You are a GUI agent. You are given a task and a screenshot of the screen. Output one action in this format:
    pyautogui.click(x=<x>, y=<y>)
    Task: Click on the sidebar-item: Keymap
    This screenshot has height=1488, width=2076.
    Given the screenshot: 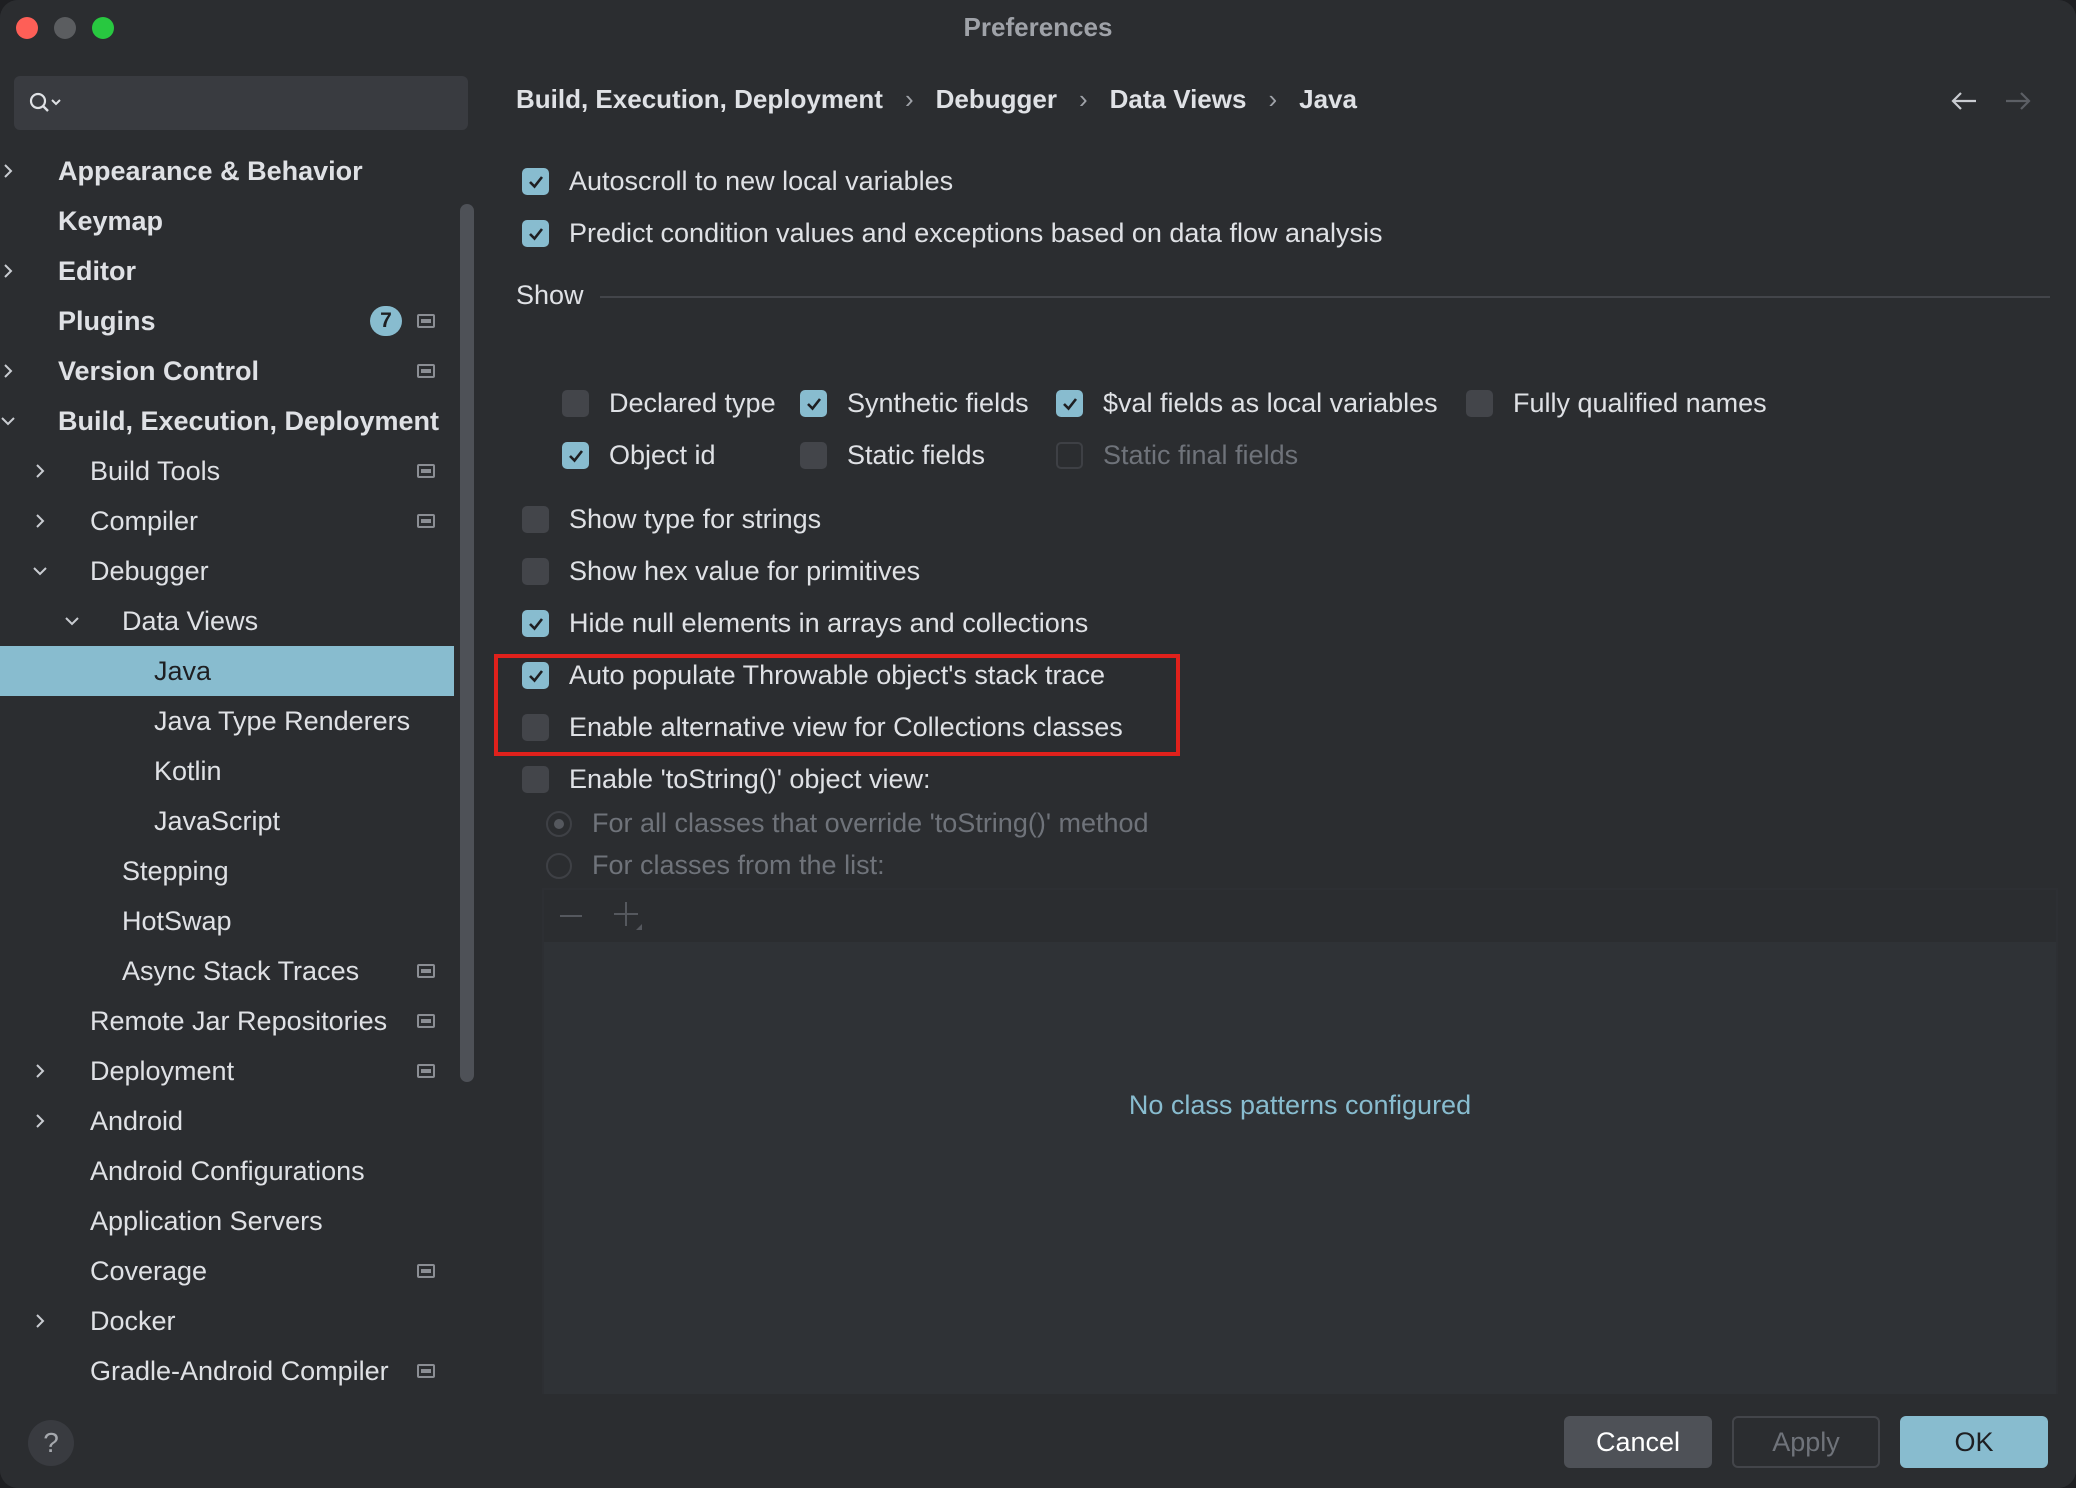 What is the action you would take?
    pyautogui.click(x=227, y=221)
    